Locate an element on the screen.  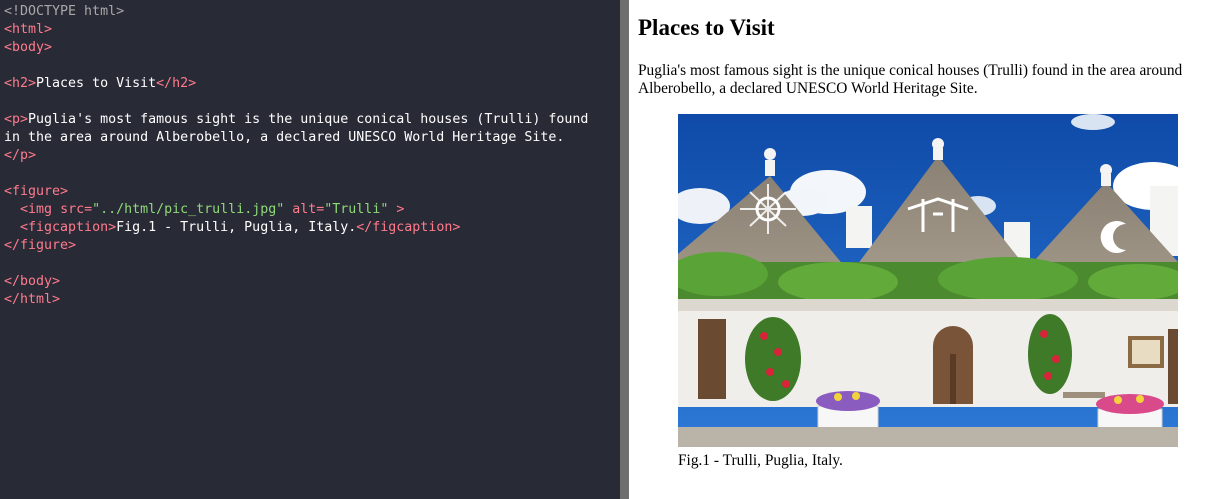
code-token: <h2> is located at coordinates (20, 83).